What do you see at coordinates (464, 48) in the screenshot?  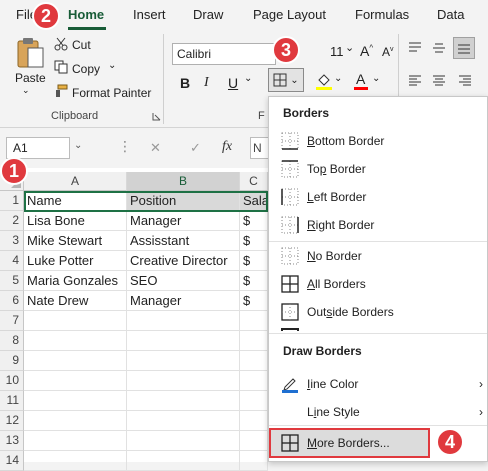 I see `align-bottom-button` at bounding box center [464, 48].